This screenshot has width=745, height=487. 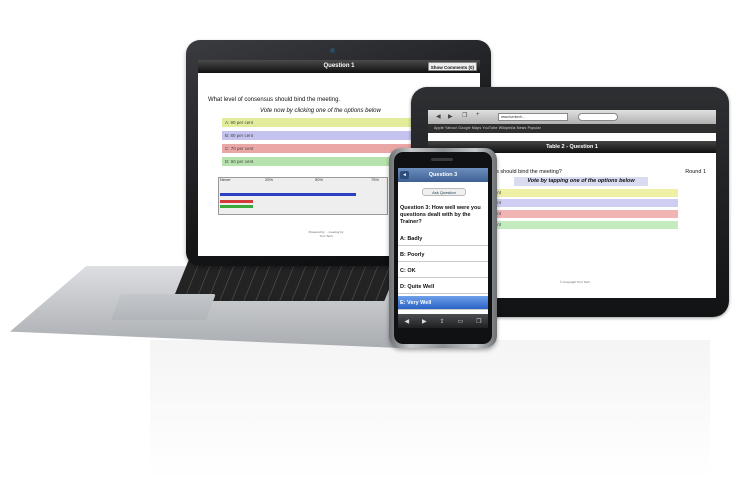 I want to click on tablet-vote-prompt: Vote by tapping one of the options below, so click(x=581, y=181).